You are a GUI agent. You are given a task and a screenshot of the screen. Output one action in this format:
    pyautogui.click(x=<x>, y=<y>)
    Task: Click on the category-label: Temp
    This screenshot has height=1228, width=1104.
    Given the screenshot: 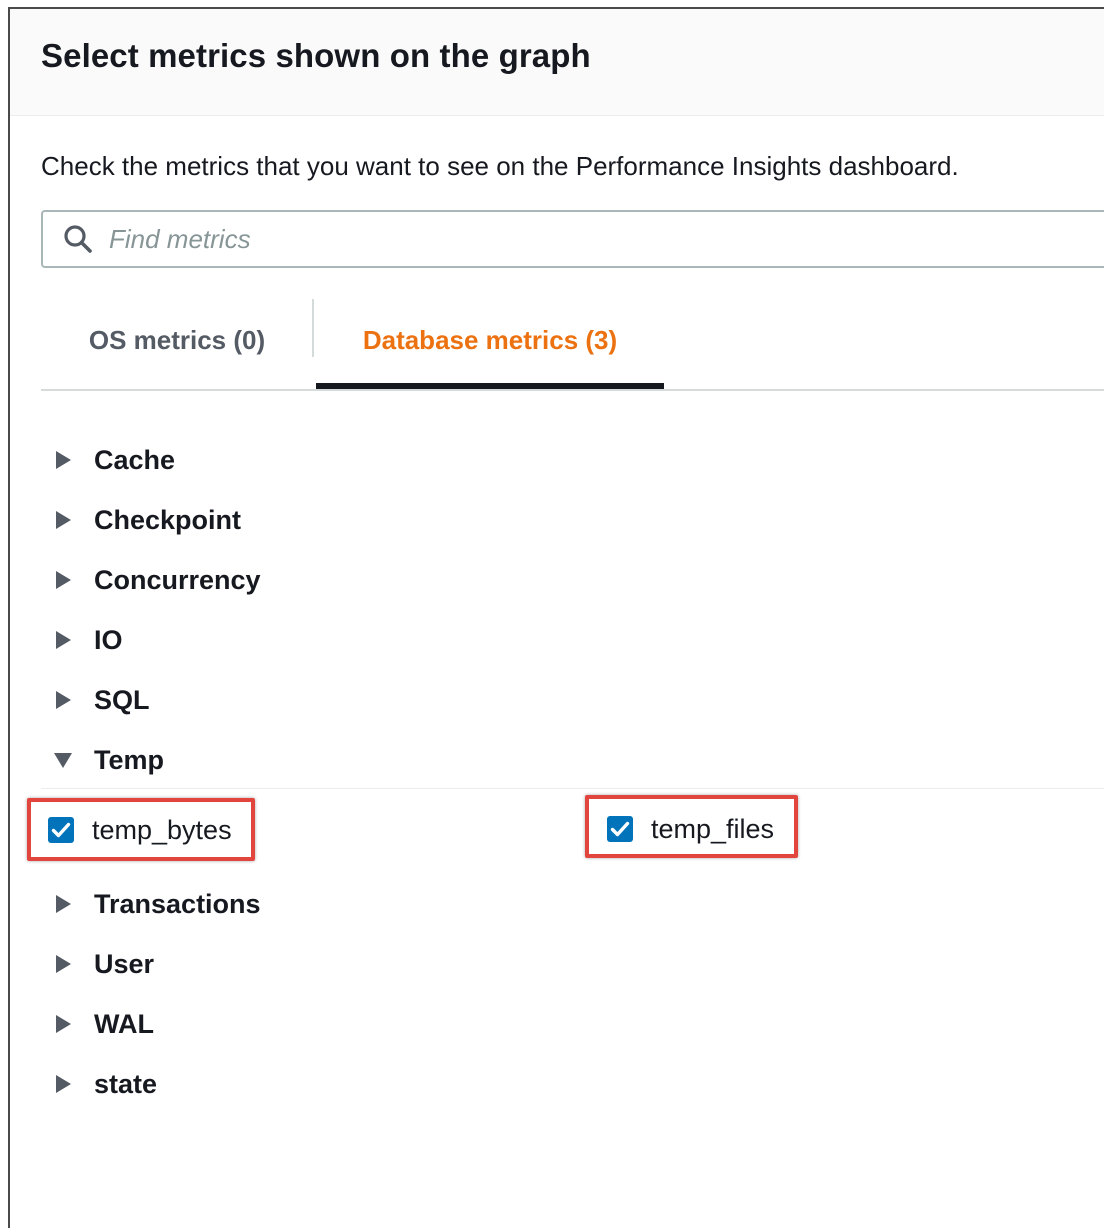 What is the action you would take?
    pyautogui.click(x=129, y=759)
    